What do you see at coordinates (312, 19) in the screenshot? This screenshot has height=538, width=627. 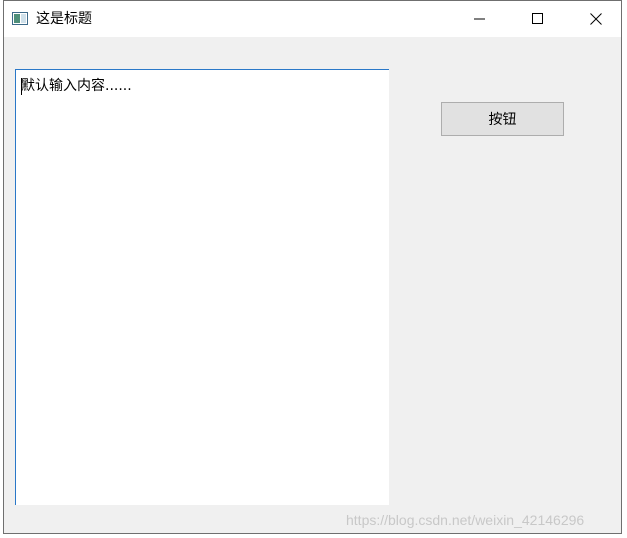 I see `title-bar: 这是标题` at bounding box center [312, 19].